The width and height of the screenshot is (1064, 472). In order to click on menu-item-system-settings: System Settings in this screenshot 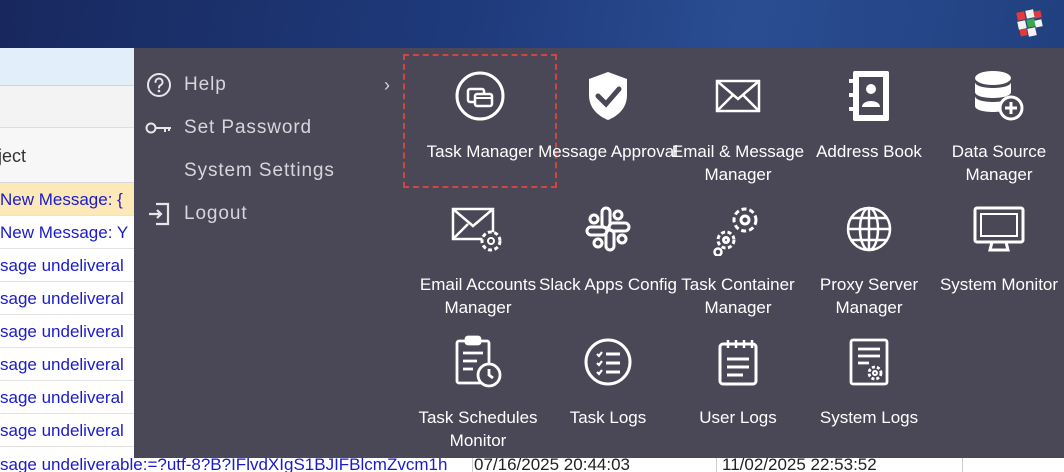, I will do `click(269, 170)`.